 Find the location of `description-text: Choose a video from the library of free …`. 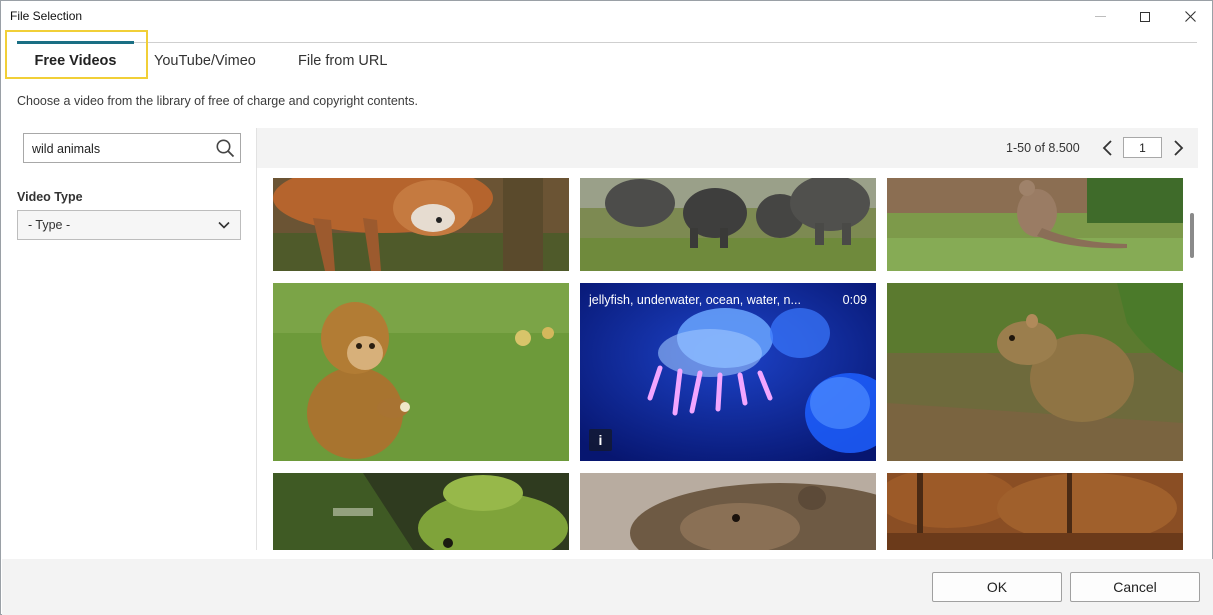

description-text: Choose a video from the library of free … is located at coordinates (217, 101).